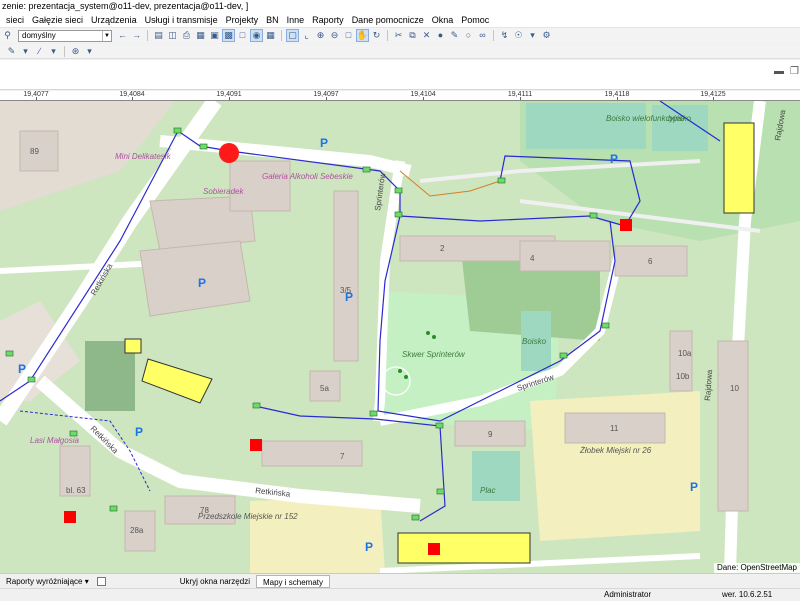 The width and height of the screenshot is (800, 601). Describe the element at coordinates (256, 35) in the screenshot. I see `gps-icon: ◉` at that location.